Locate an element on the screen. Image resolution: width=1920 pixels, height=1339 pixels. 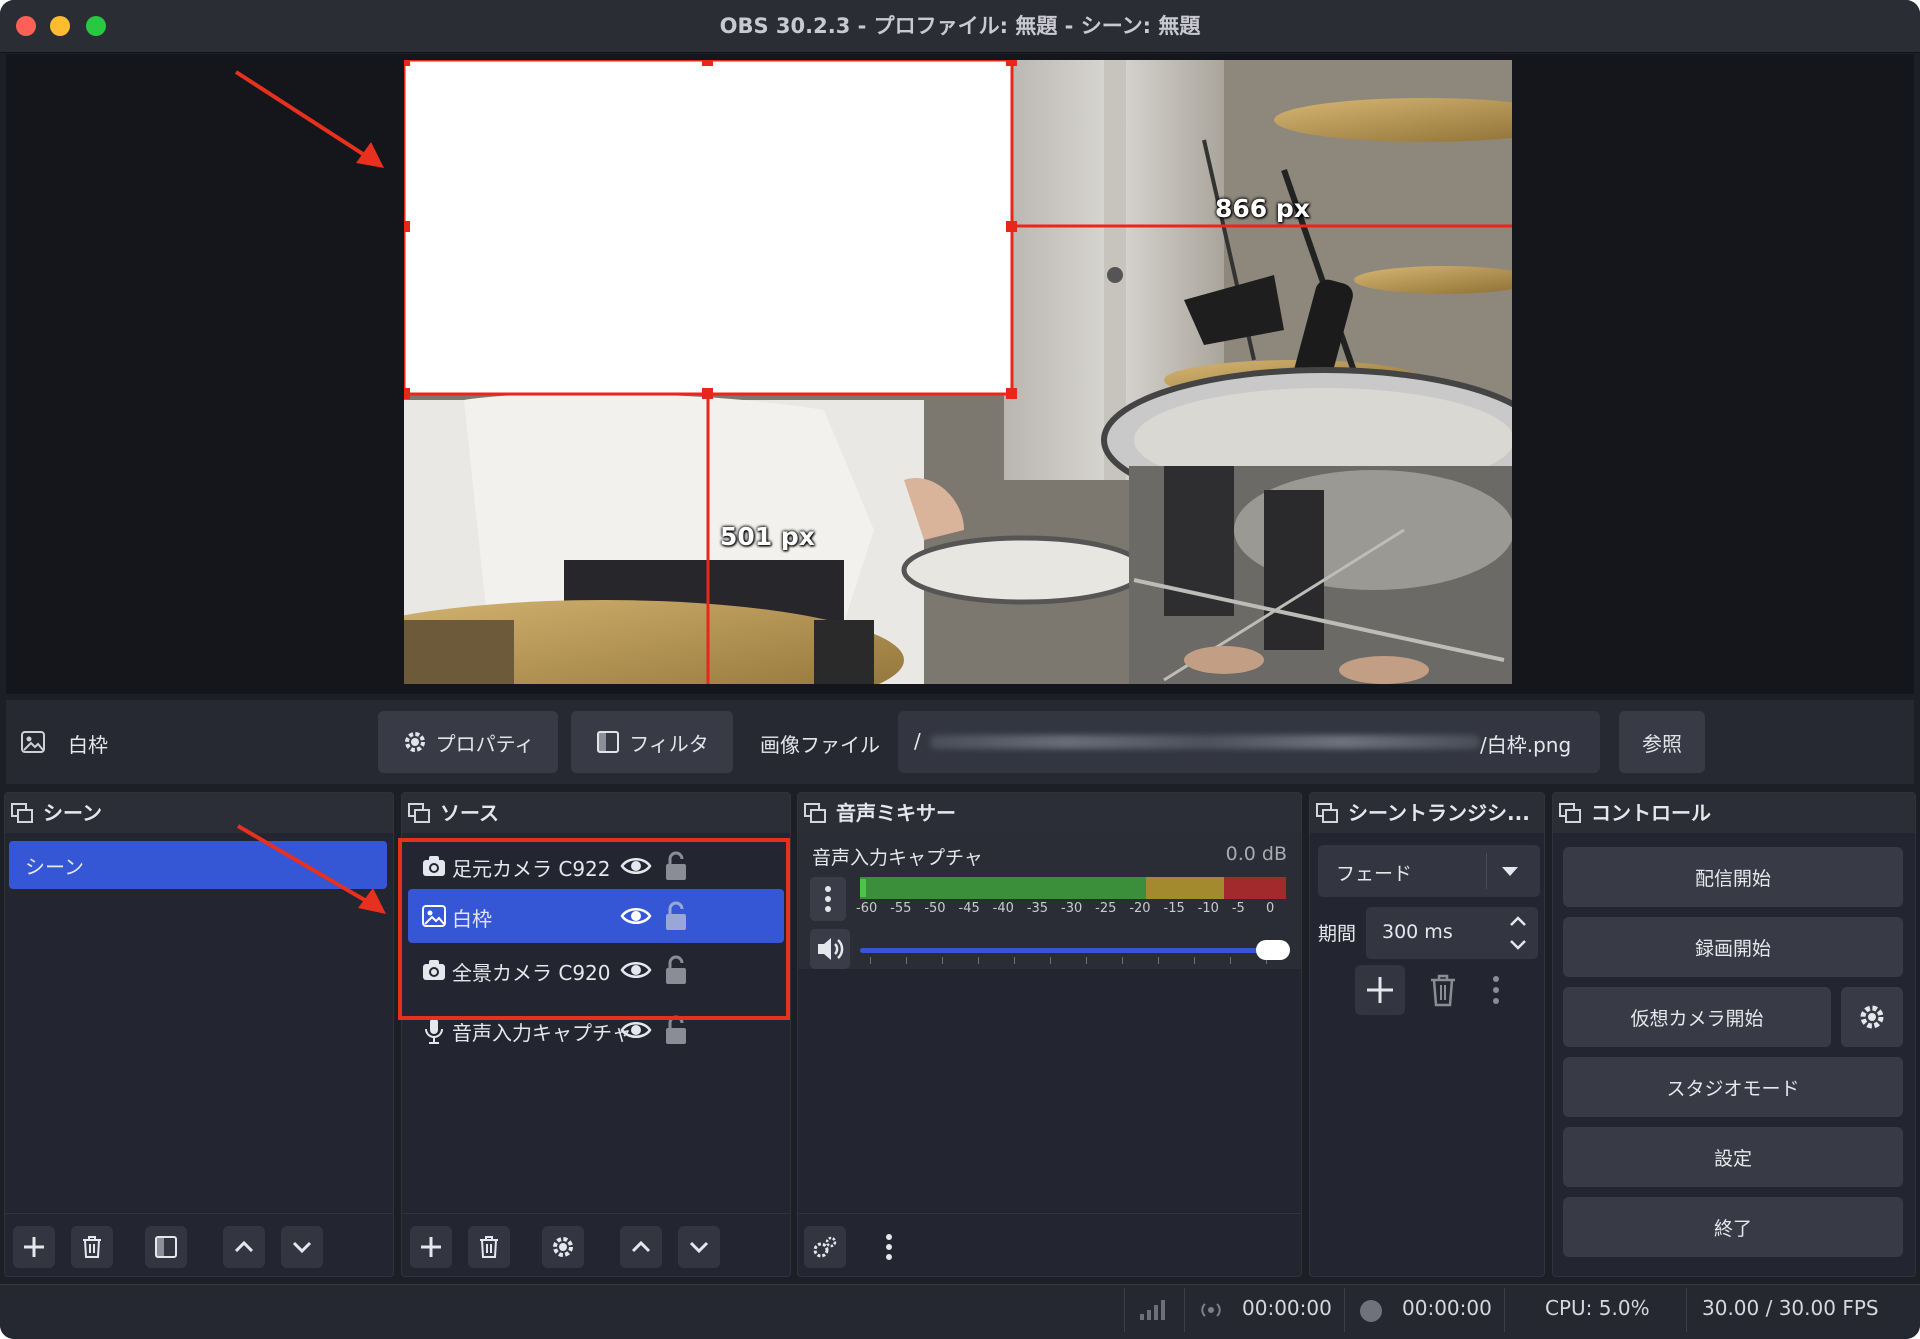
meter-scale-label: -15 is located at coordinates (1174, 908).